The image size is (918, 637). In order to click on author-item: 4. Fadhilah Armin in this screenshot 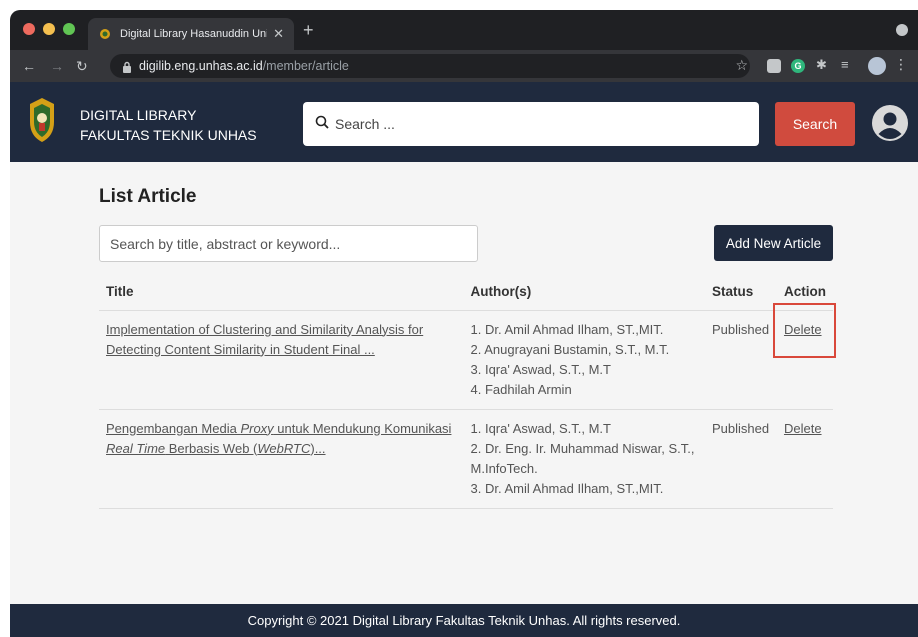, I will do `click(521, 389)`.